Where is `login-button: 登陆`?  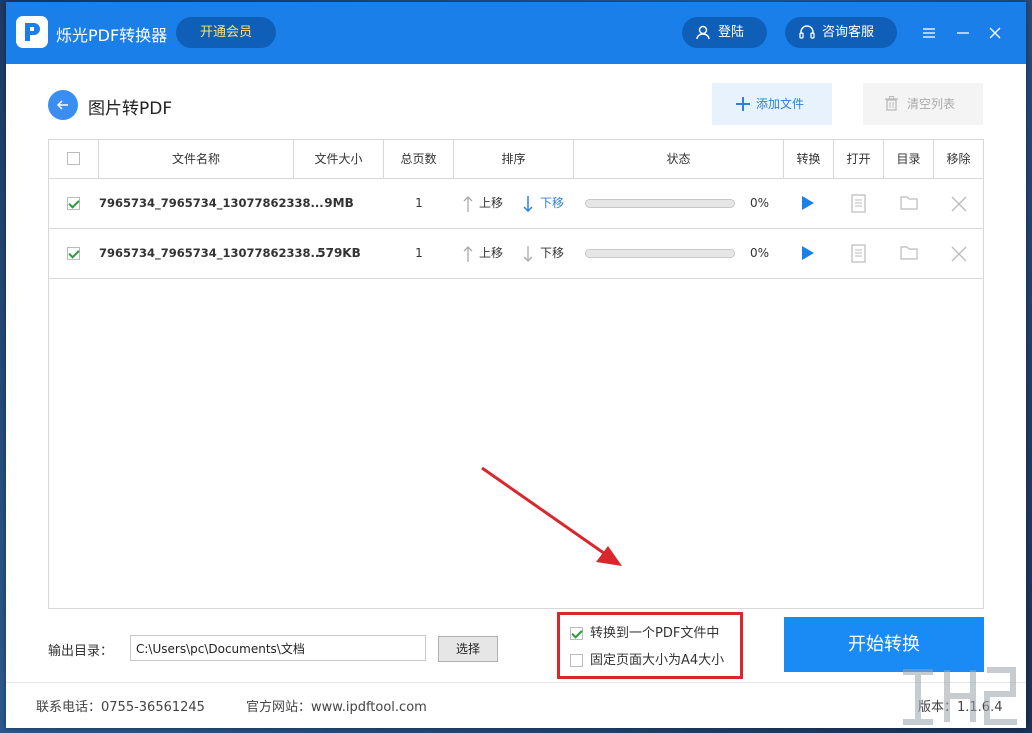
login-button: 登陆 is located at coordinates (724, 32).